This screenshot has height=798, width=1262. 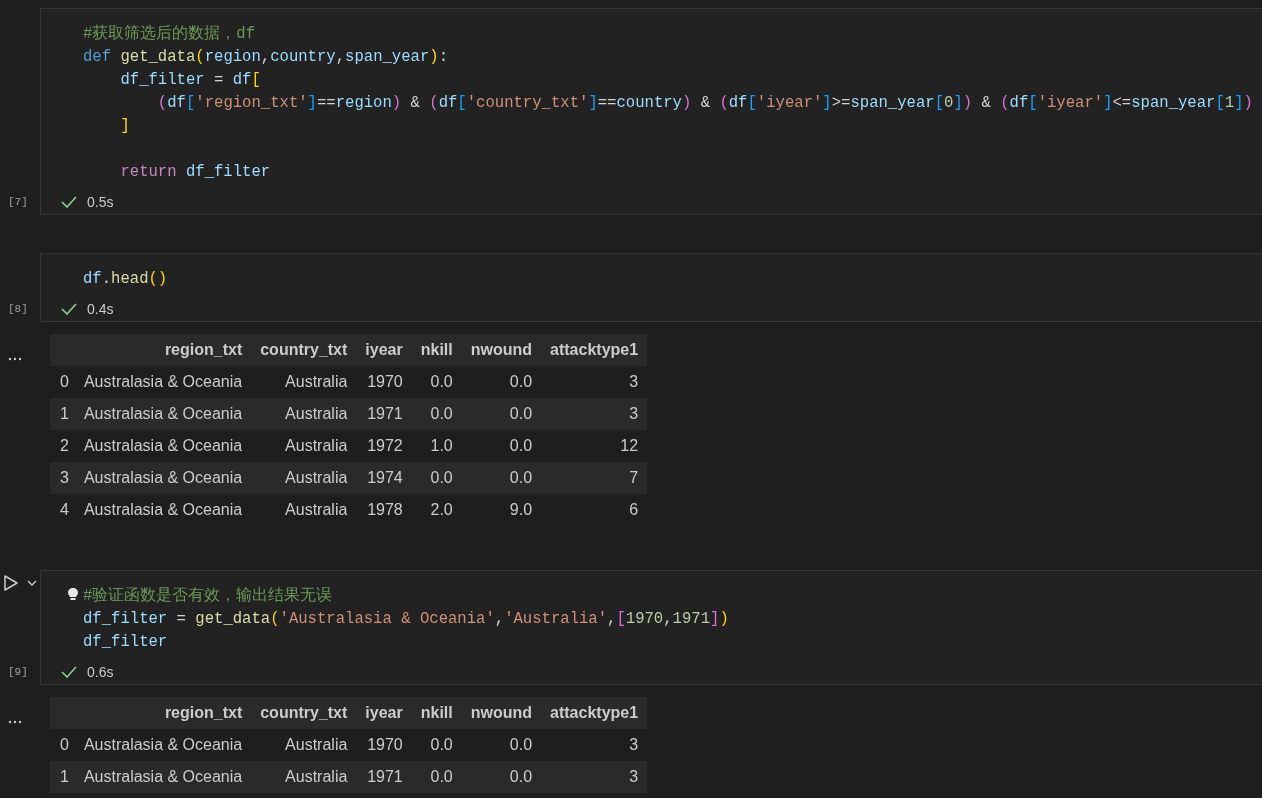 I want to click on table-cell: 9.0, so click(x=501, y=510).